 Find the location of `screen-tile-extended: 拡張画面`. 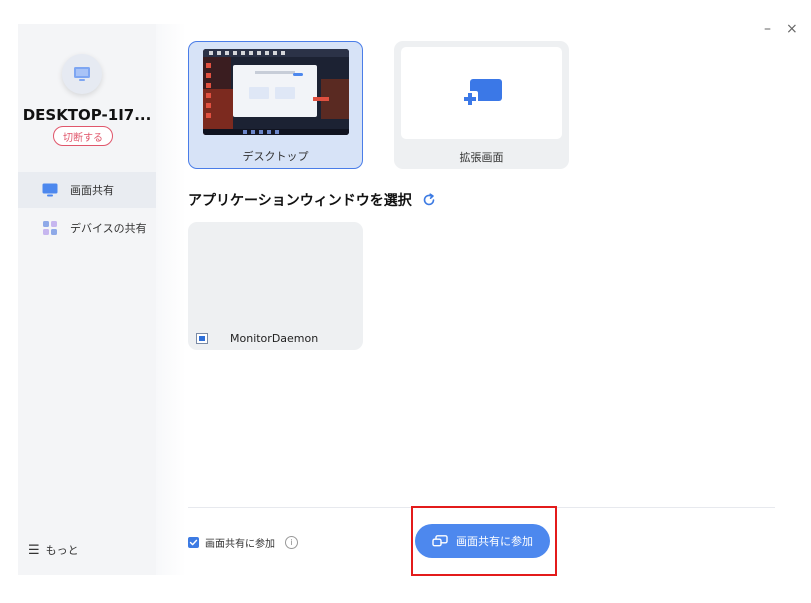

screen-tile-extended: 拡張画面 is located at coordinates (481, 105).